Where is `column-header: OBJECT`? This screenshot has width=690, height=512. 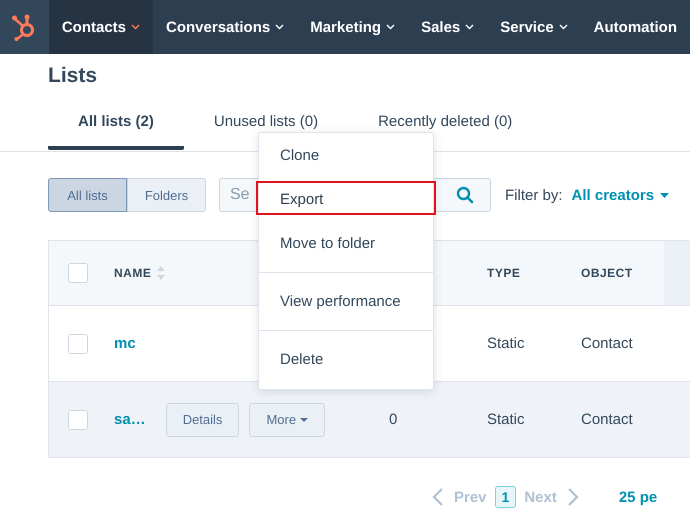
column-header: OBJECT is located at coordinates (607, 273).